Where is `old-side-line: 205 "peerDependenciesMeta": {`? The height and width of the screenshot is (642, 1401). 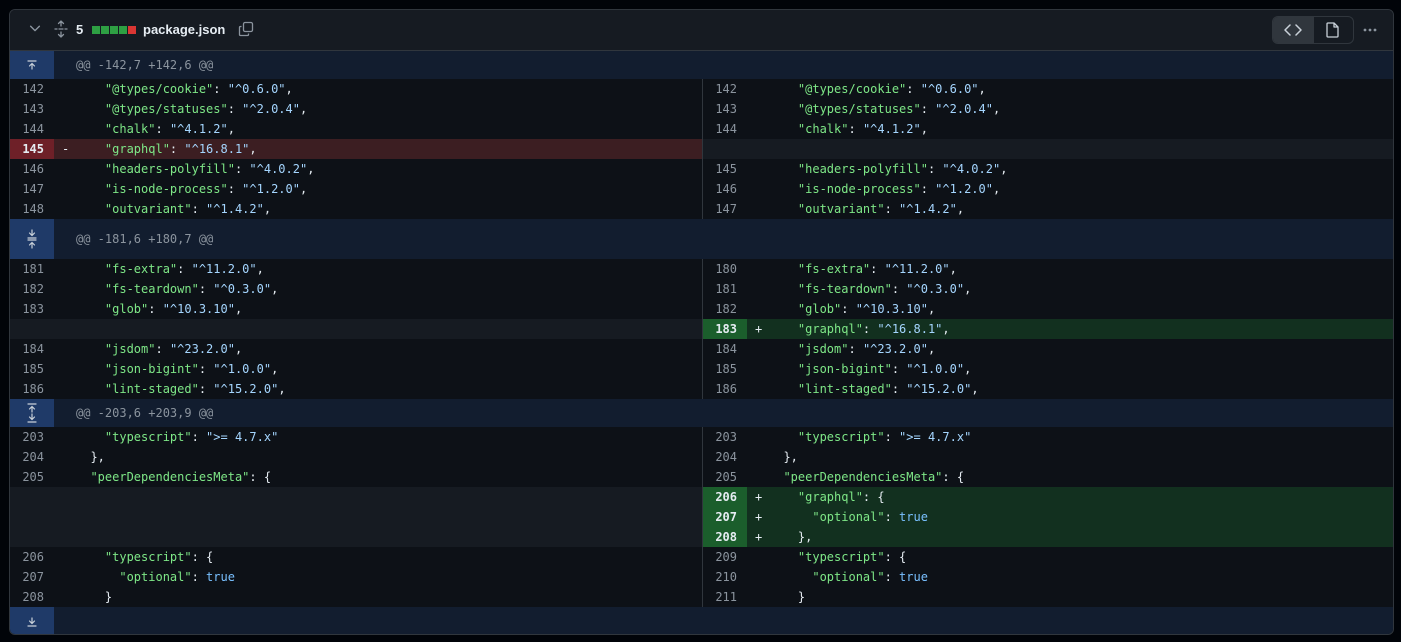 old-side-line: 205 "peerDependenciesMeta": { is located at coordinates (356, 477).